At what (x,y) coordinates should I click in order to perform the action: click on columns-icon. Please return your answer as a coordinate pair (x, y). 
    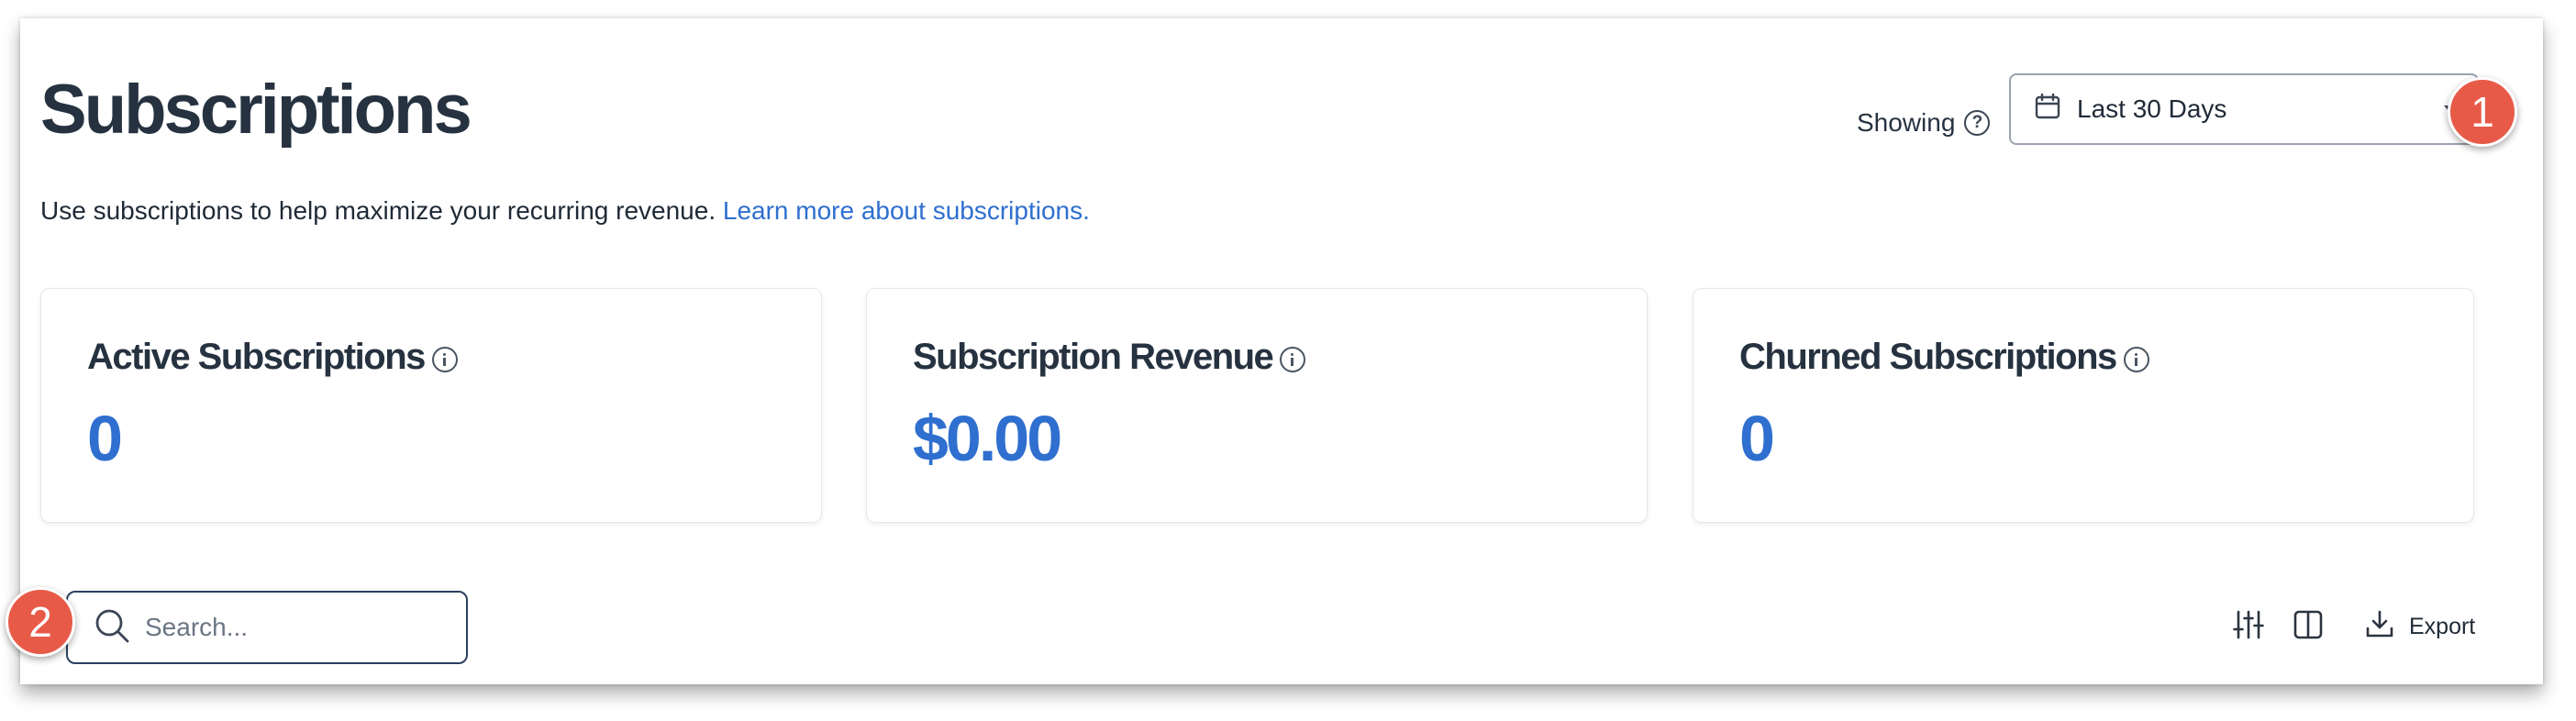
    Looking at the image, I should click on (2308, 627).